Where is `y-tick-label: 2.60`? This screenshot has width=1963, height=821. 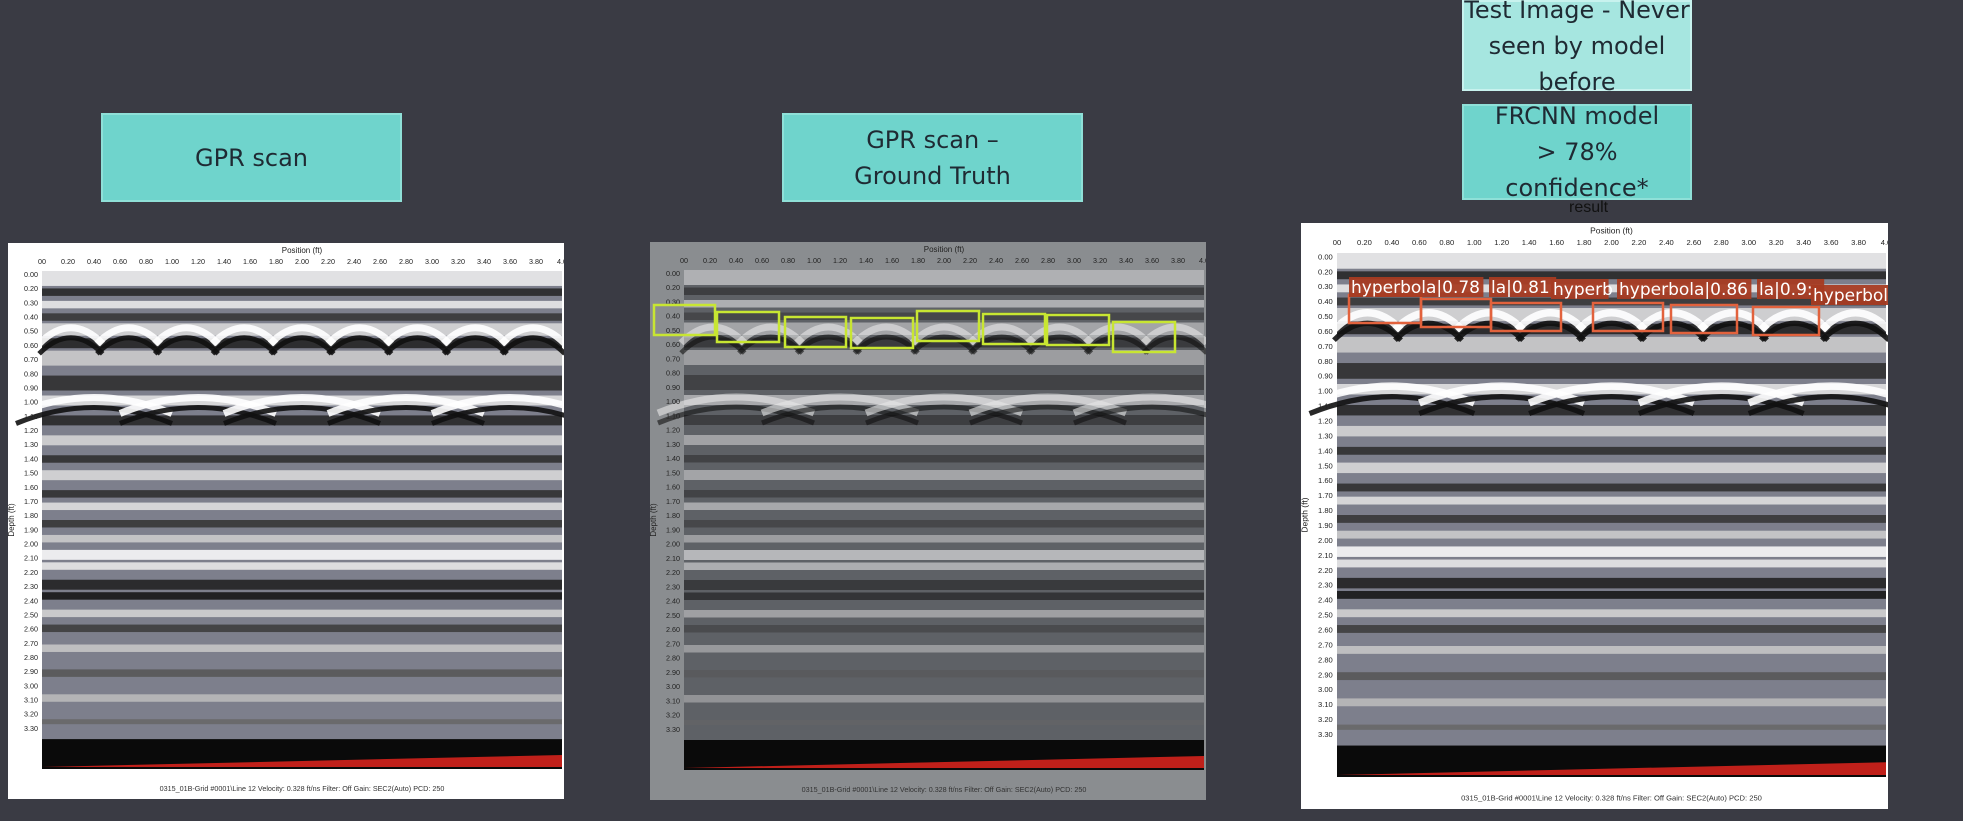
y-tick-label: 2.60 is located at coordinates (31, 629).